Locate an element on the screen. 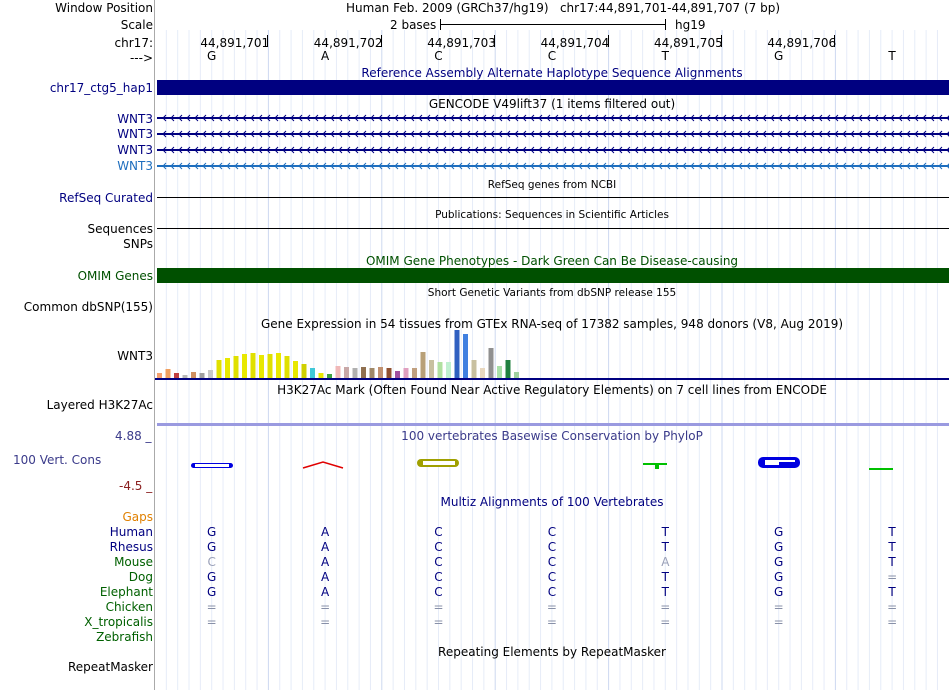 The image size is (950, 690). ruler-coordinate: 44,891,703 is located at coordinates (461, 43).